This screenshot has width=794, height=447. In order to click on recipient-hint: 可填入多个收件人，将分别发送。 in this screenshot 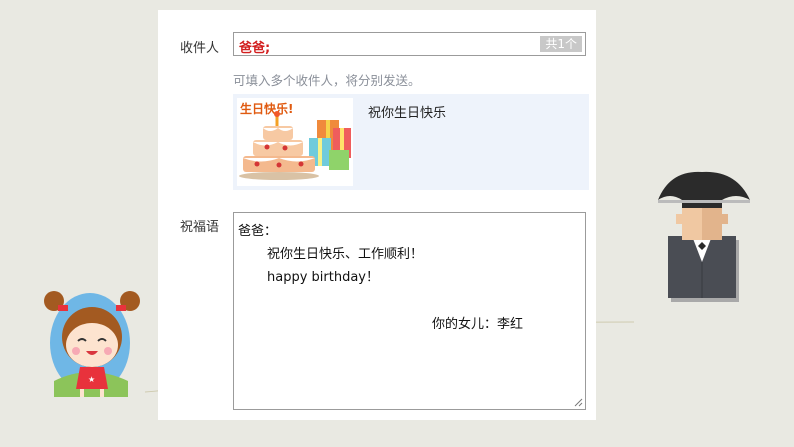, I will do `click(327, 80)`.